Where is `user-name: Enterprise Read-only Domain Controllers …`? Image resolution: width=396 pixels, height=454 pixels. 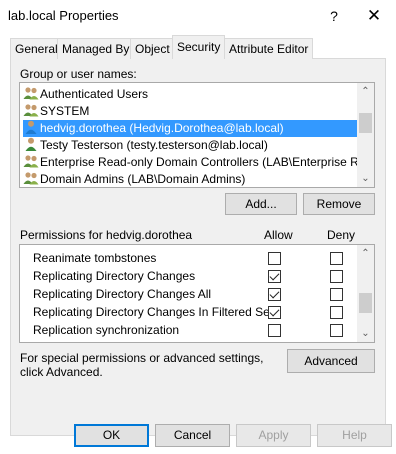 user-name: Enterprise Read-only Domain Controllers … is located at coordinates (207, 162).